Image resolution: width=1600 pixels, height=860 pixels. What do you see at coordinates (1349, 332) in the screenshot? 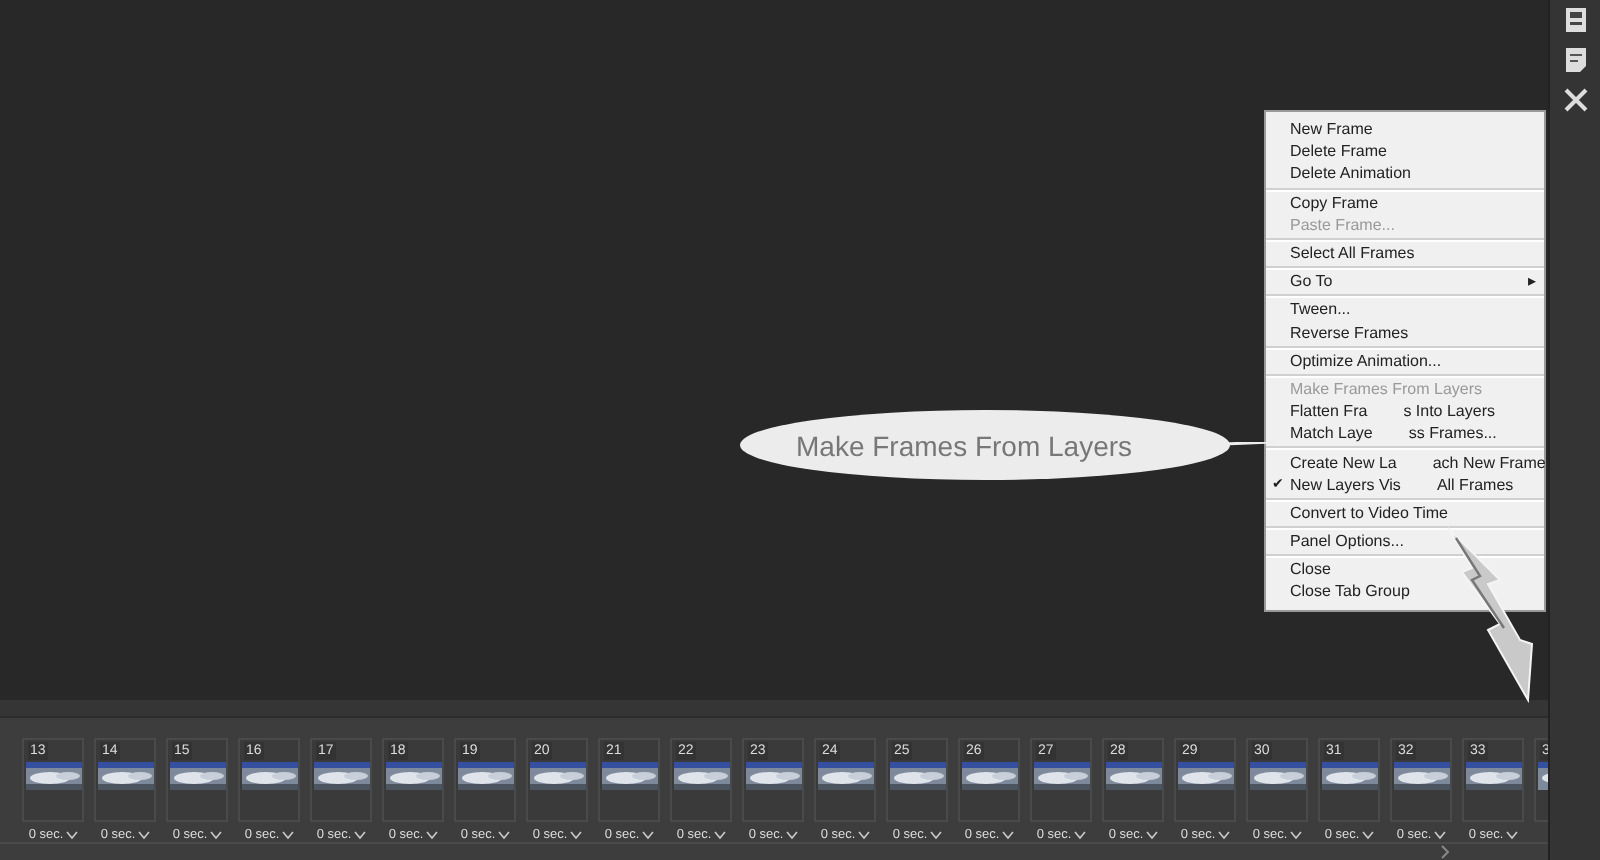
I see `menu-item: Reverse Frames` at bounding box center [1349, 332].